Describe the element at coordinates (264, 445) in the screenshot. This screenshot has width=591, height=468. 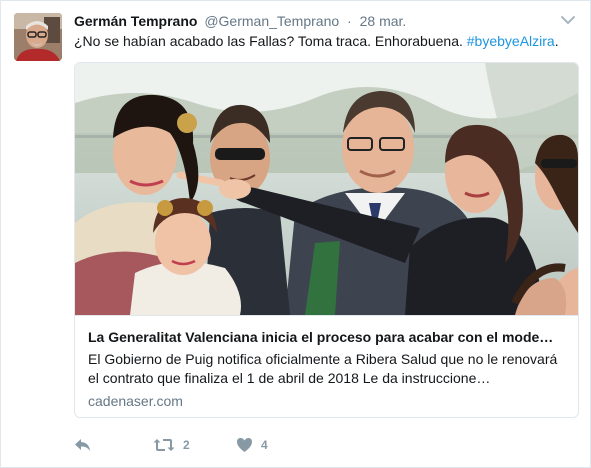
I see `like-count: 4` at that location.